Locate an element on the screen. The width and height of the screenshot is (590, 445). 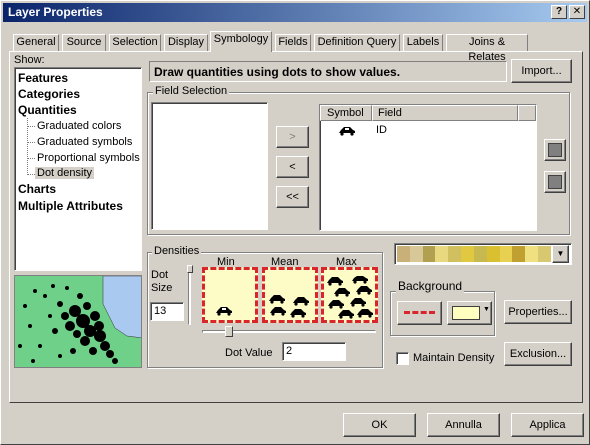
remove-all-fields-button: << is located at coordinates (292, 197).